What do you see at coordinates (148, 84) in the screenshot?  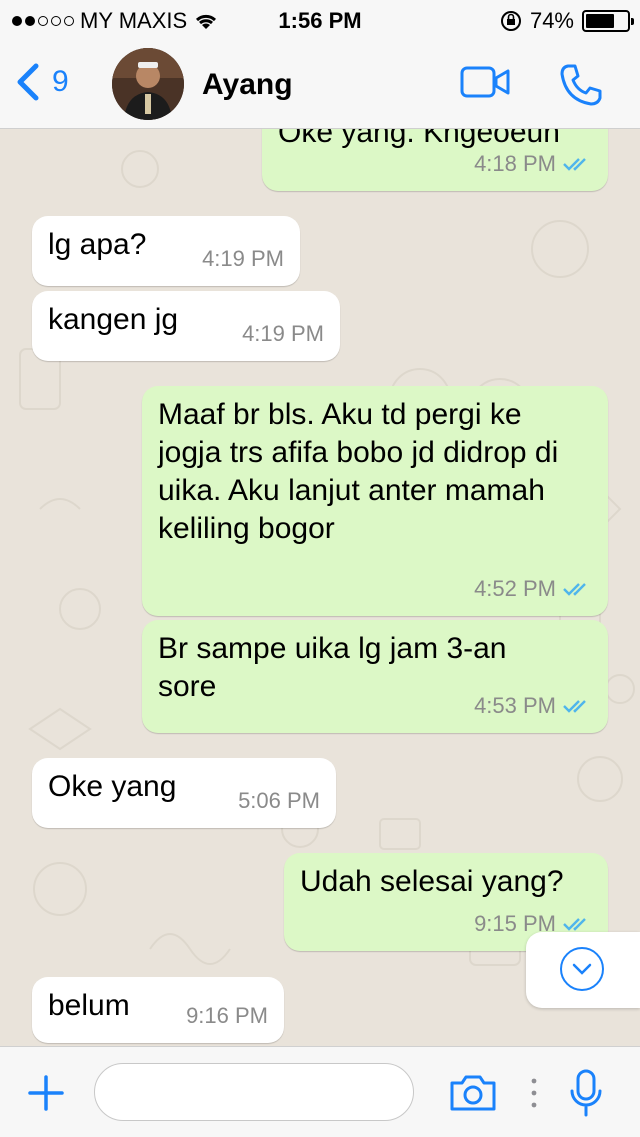 I see `contact-avatar` at bounding box center [148, 84].